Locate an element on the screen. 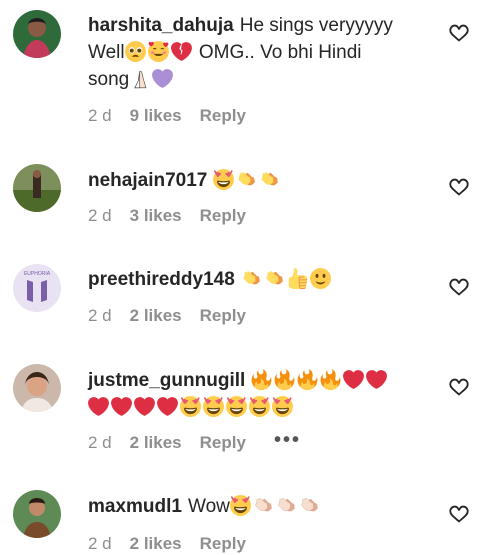  likes-count: 3 likes is located at coordinates (156, 216).